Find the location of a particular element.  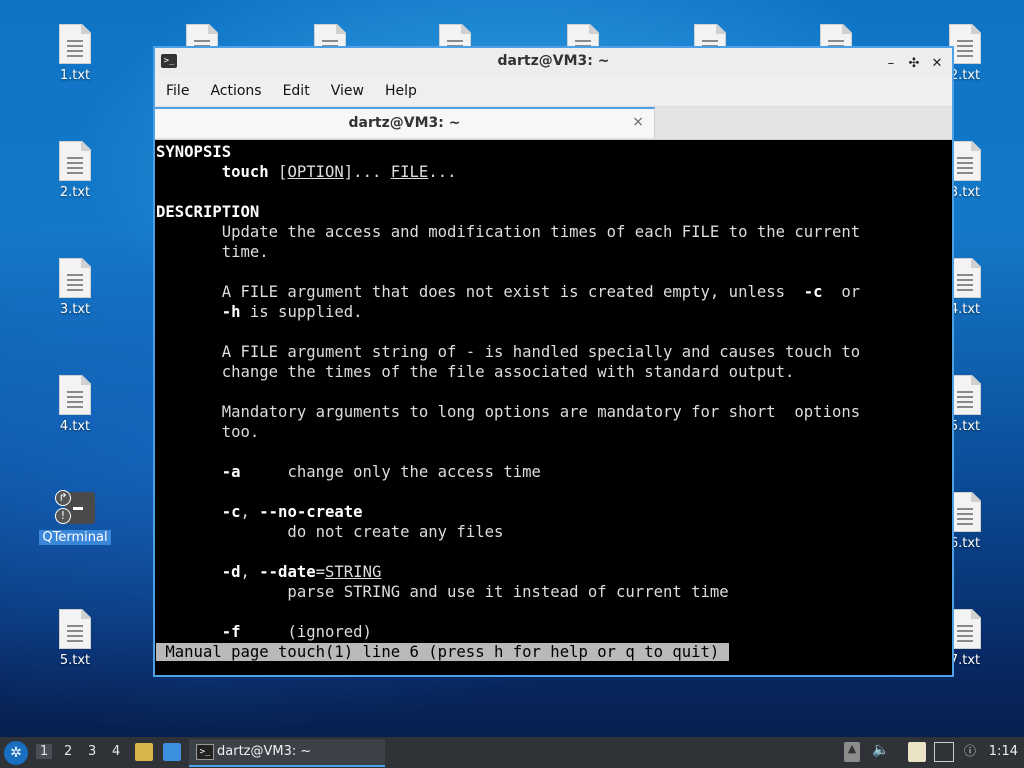

window-titlebar: >_ dartz@VM3: ~ – ✣ ✕ is located at coordinates (553, 62).